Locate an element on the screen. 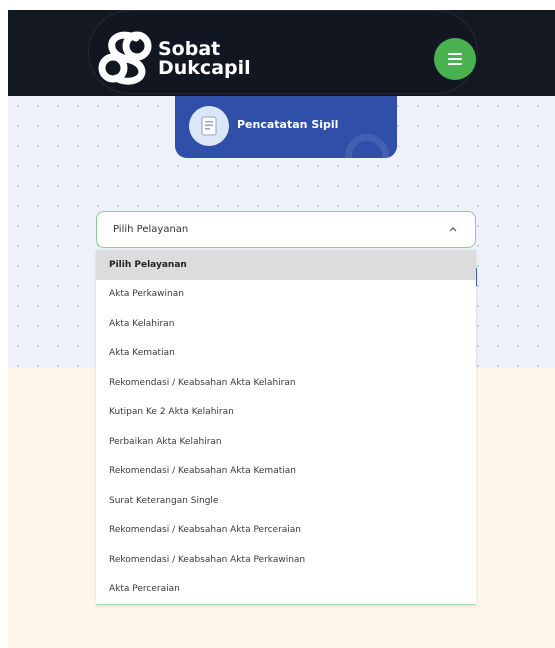  select-value: Pilih Pelayanan is located at coordinates (151, 229).